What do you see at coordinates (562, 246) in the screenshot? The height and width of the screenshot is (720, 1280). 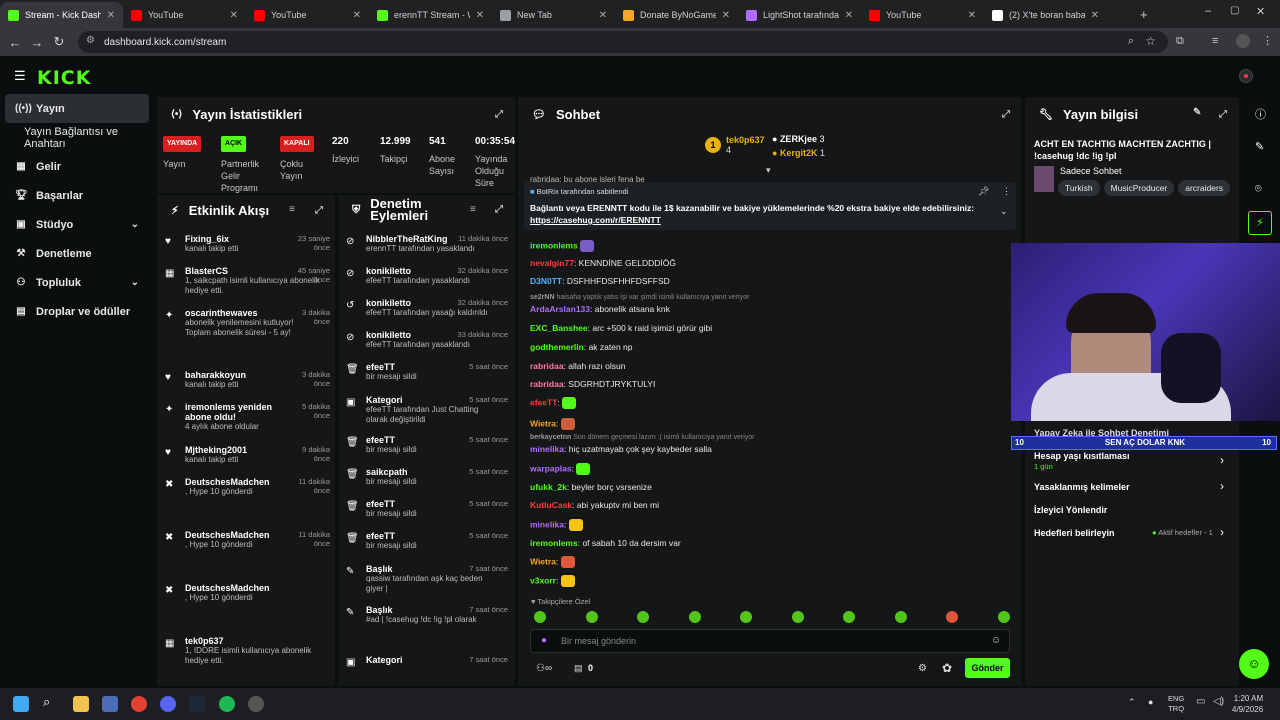 I see `chat-message: iremonlems` at bounding box center [562, 246].